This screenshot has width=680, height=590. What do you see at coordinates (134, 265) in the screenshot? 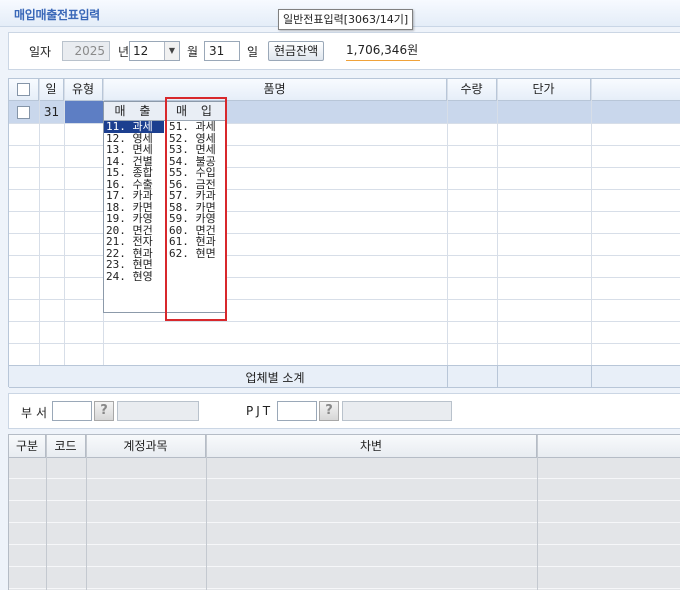
I see `type-option: 23. 현면` at bounding box center [134, 265].